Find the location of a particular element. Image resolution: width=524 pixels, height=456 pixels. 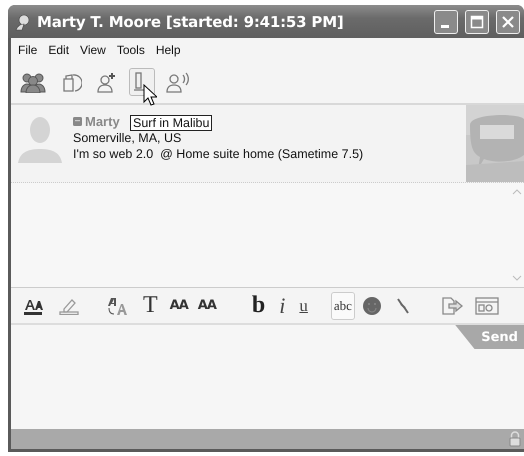

minimize-button is located at coordinates (446, 22).